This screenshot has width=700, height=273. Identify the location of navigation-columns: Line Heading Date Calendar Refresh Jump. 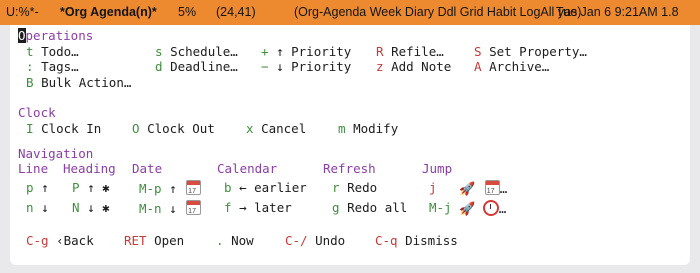
(350, 169).